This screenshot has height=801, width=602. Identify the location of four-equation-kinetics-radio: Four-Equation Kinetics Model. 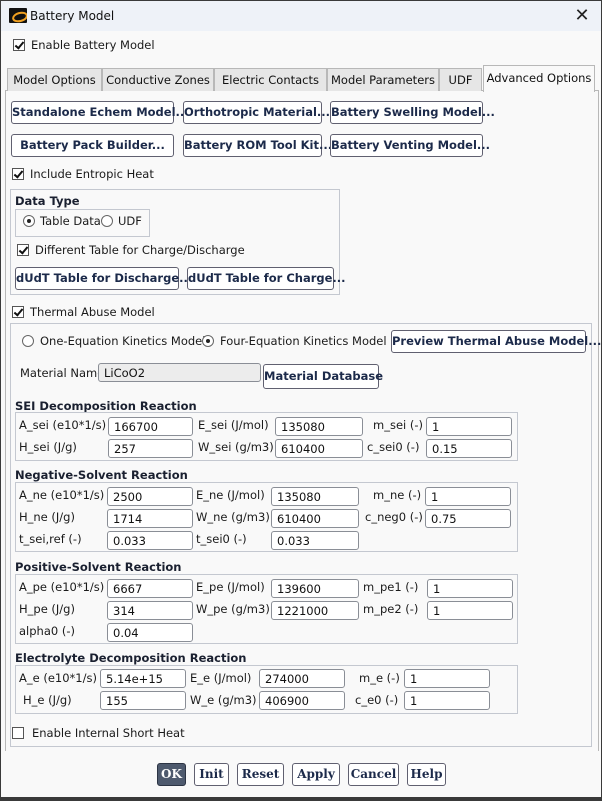
(294, 341).